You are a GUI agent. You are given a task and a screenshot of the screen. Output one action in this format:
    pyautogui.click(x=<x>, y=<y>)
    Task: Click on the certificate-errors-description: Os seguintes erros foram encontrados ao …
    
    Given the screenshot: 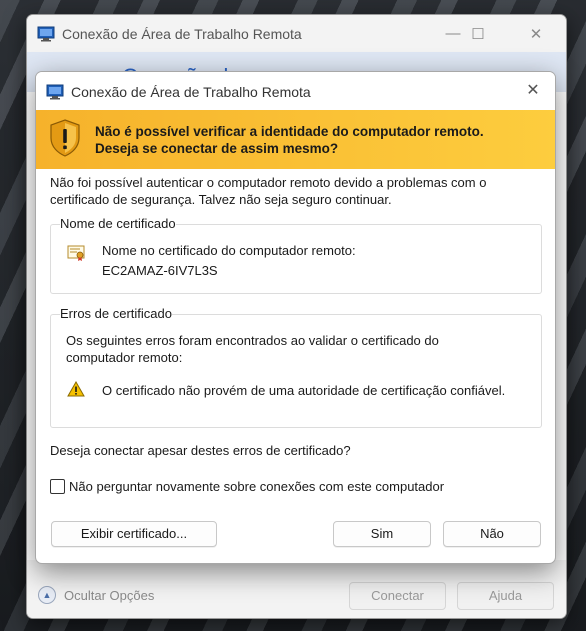 What is the action you would take?
    pyautogui.click(x=252, y=349)
    